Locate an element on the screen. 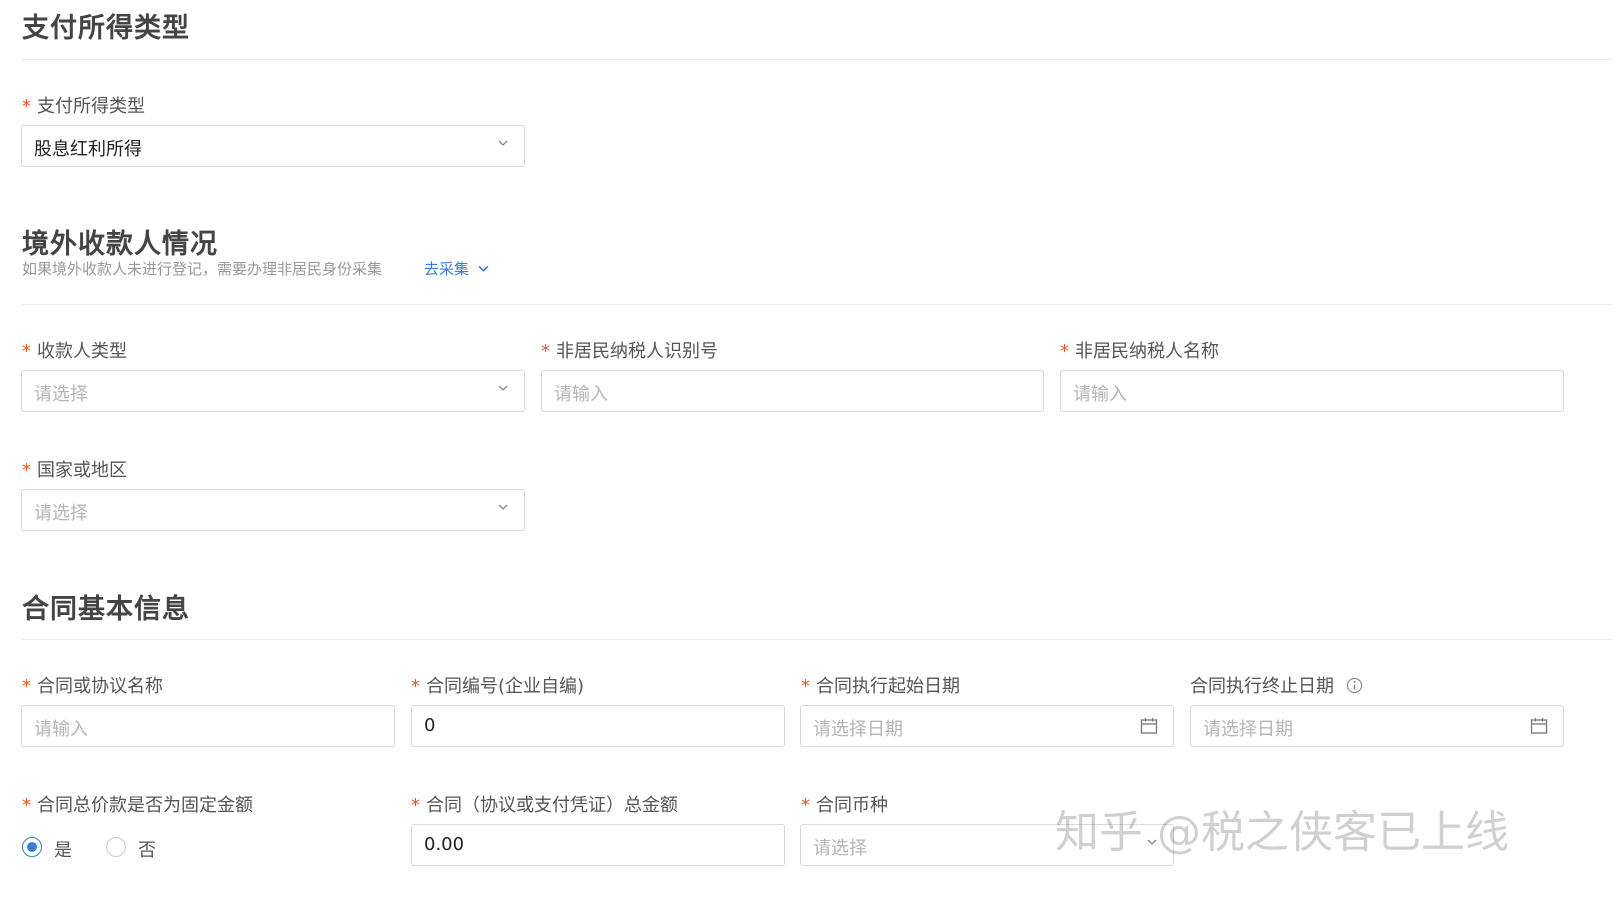 This screenshot has width=1617, height=916. taxpayer-name-placeholder: 请输入 is located at coordinates (1100, 394).